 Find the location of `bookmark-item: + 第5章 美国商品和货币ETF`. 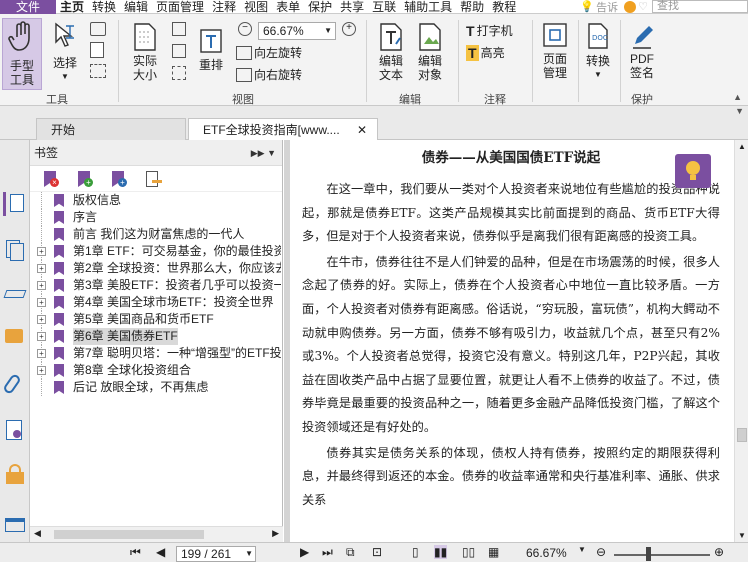

bookmark-item: + 第5章 美国商品和货币ETF is located at coordinates (155, 319).